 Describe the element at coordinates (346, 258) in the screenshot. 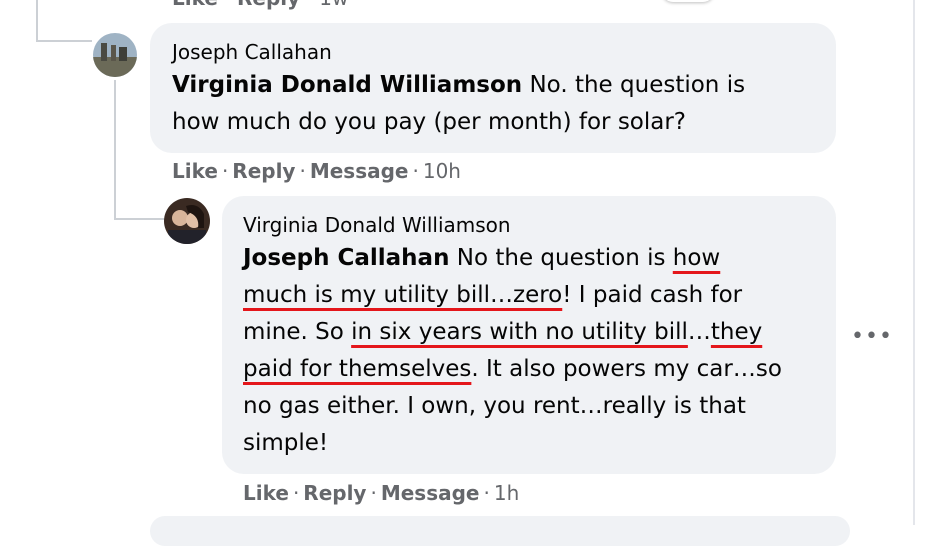

I see `mention-link: Joseph Callahan` at that location.